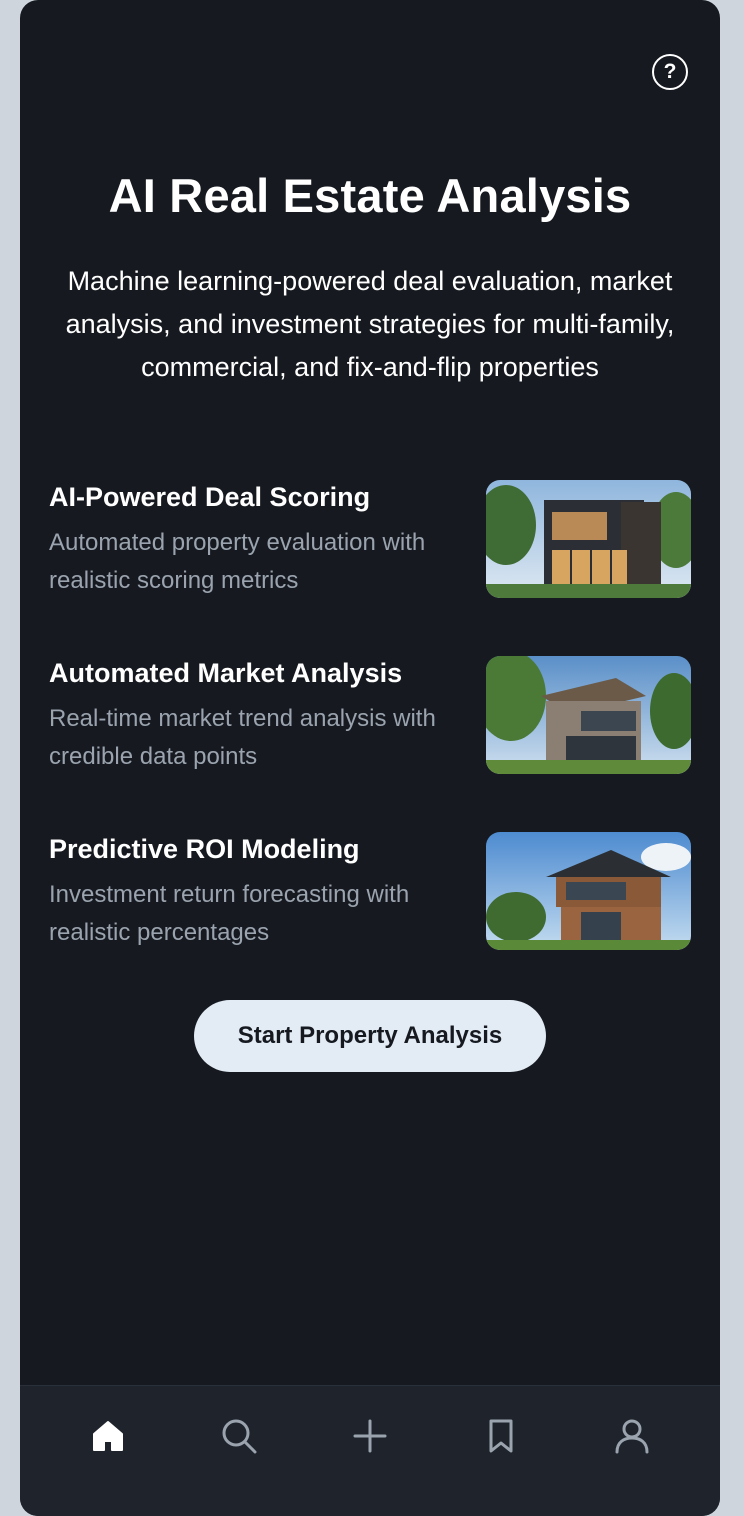 Image resolution: width=744 pixels, height=1516 pixels. What do you see at coordinates (226, 673) in the screenshot?
I see `feature-title: Automated Market Analysis` at bounding box center [226, 673].